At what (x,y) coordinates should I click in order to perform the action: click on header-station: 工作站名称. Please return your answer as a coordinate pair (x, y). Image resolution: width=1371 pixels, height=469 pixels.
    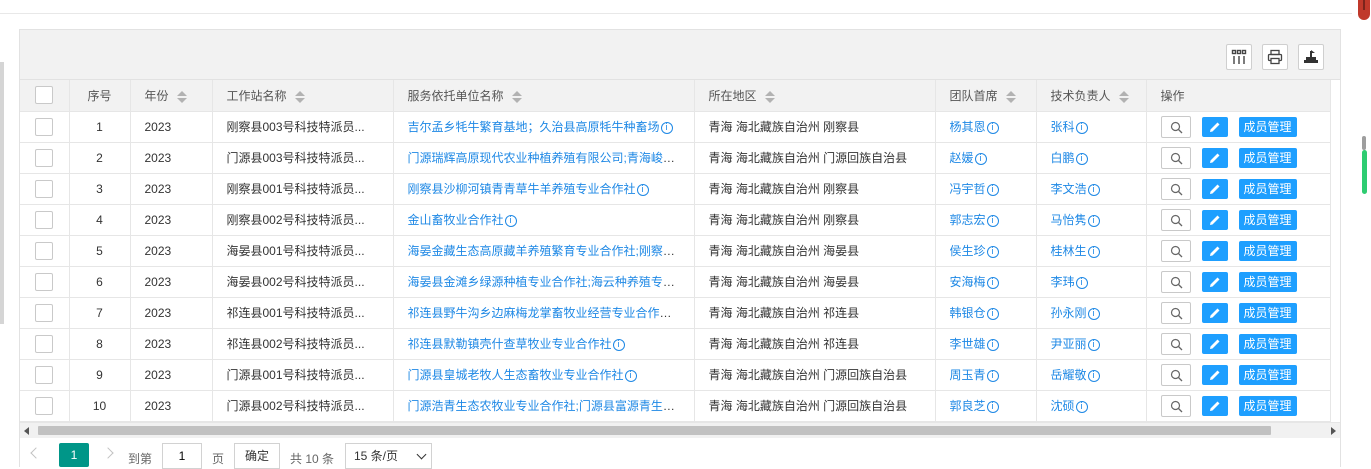
    Looking at the image, I should click on (303, 96).